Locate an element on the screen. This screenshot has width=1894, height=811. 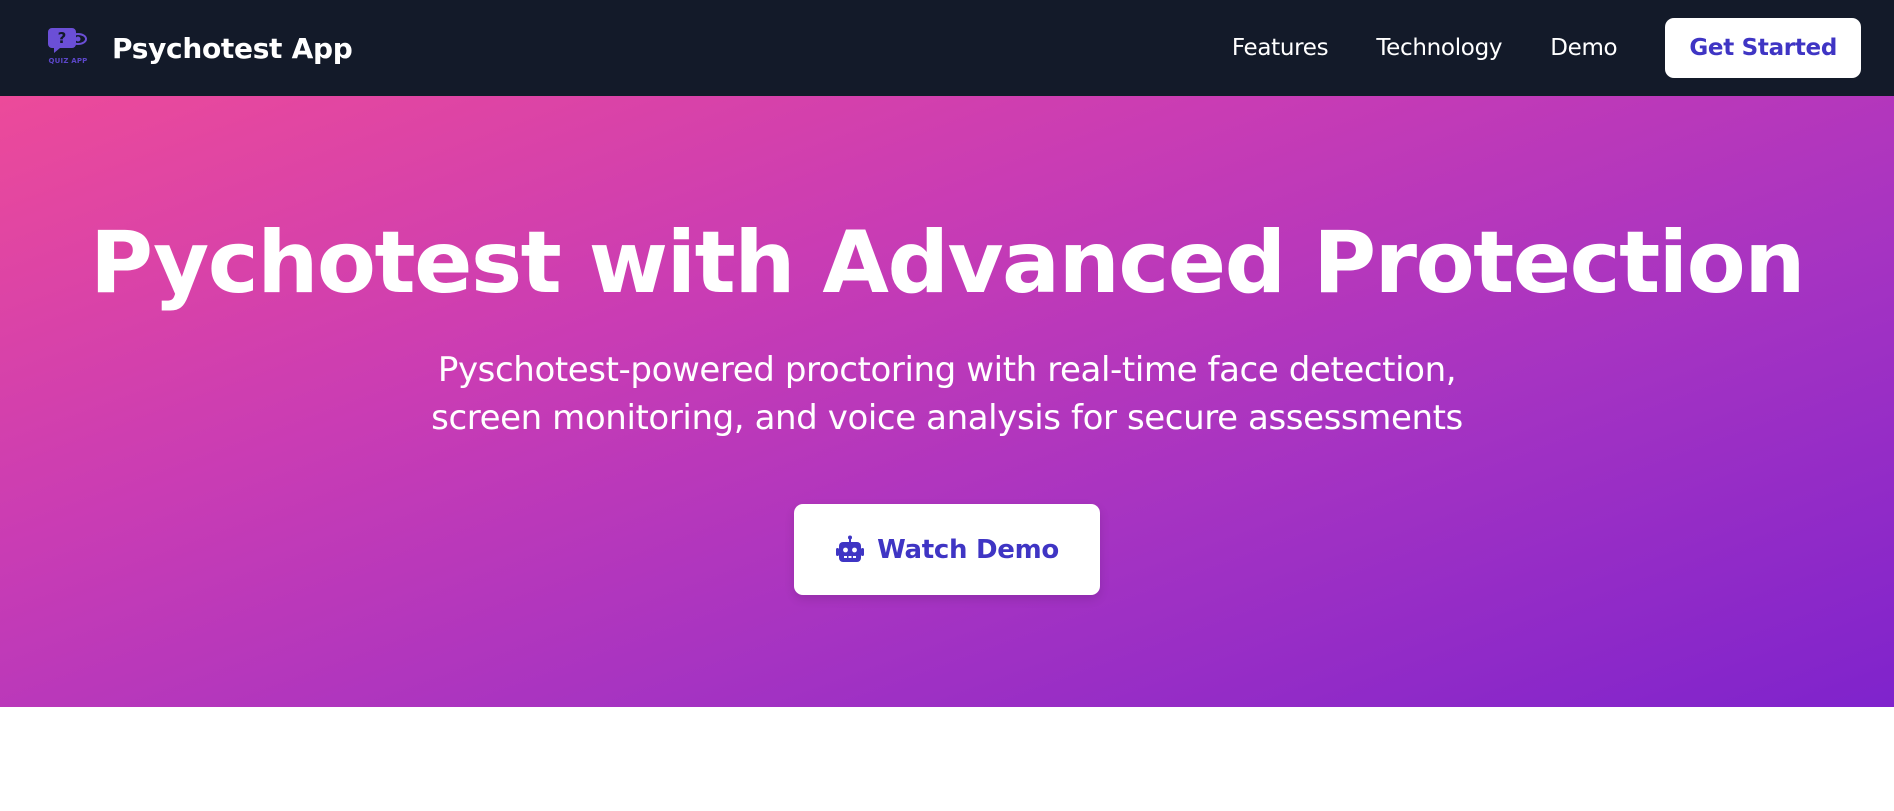
quiz-app-logo: ? QUIZ APP is located at coordinates (68, 48).